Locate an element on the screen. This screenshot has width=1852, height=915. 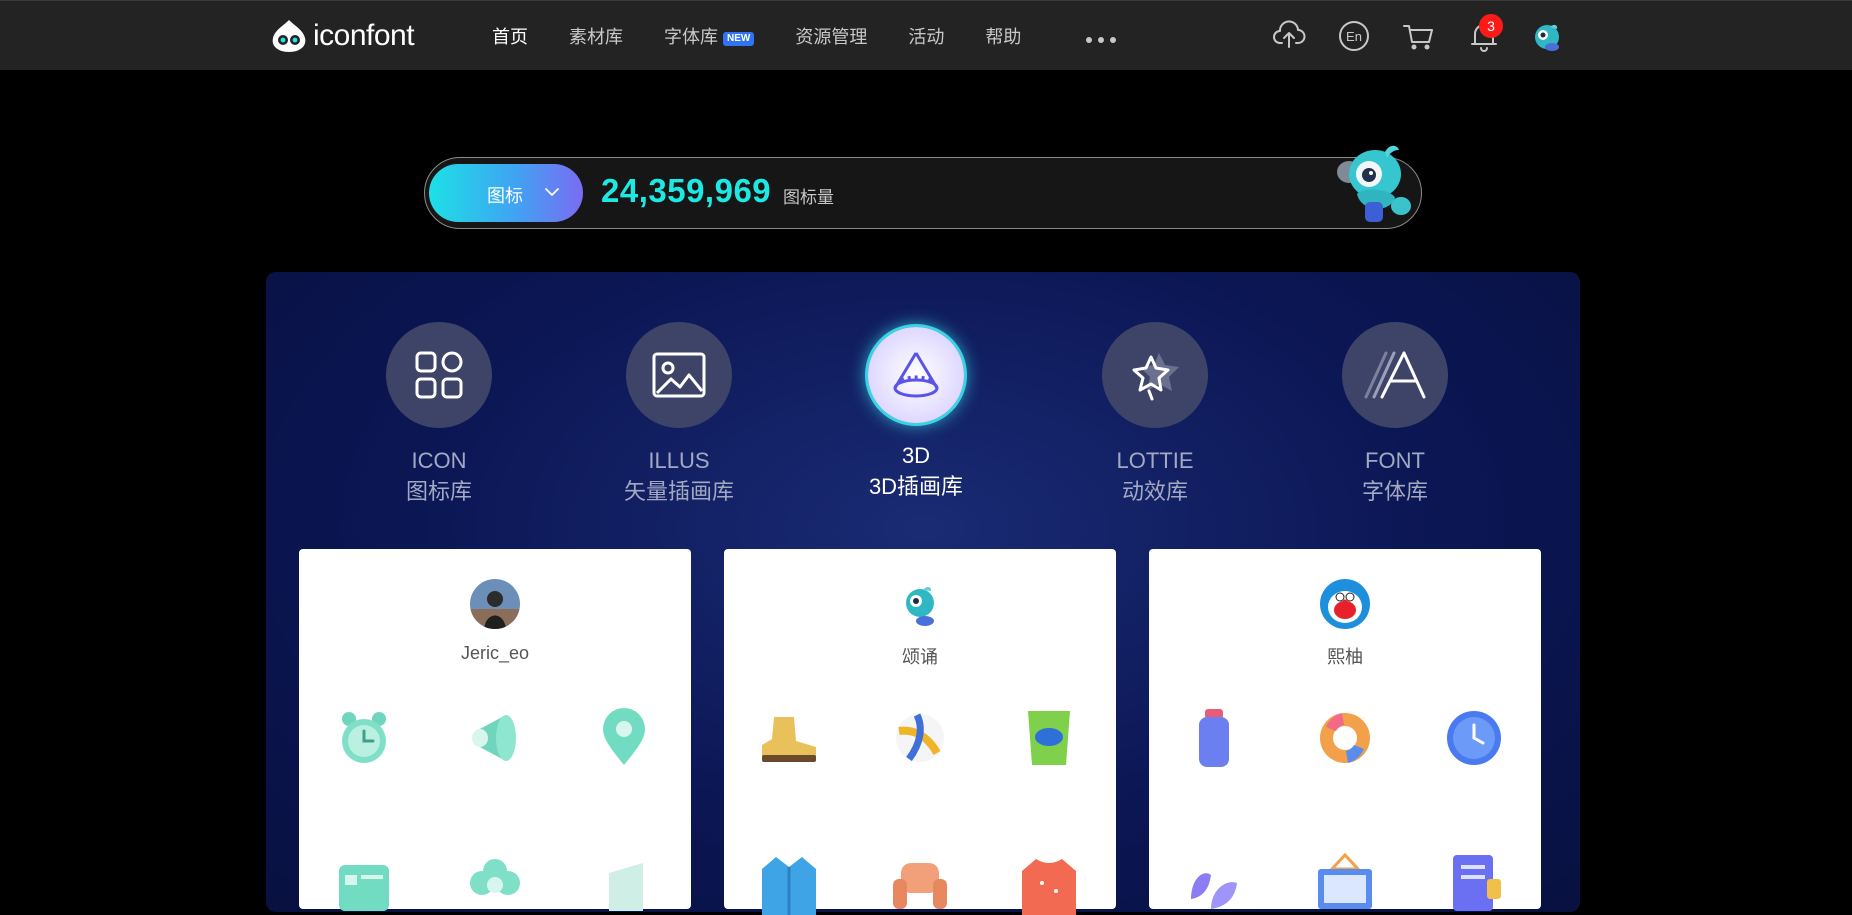
flower-3d is located at coordinates (495, 877).